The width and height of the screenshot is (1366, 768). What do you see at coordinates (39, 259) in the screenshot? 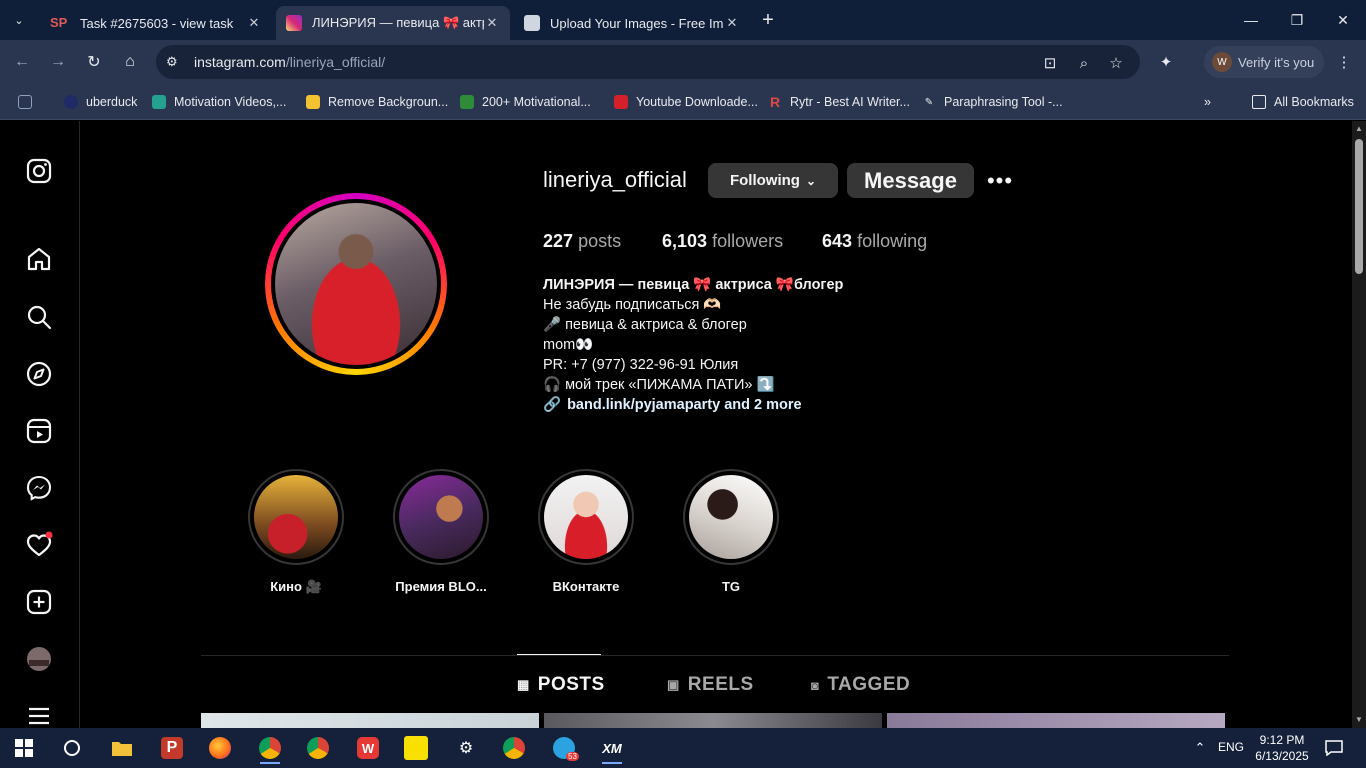
I see `home-icon` at bounding box center [39, 259].